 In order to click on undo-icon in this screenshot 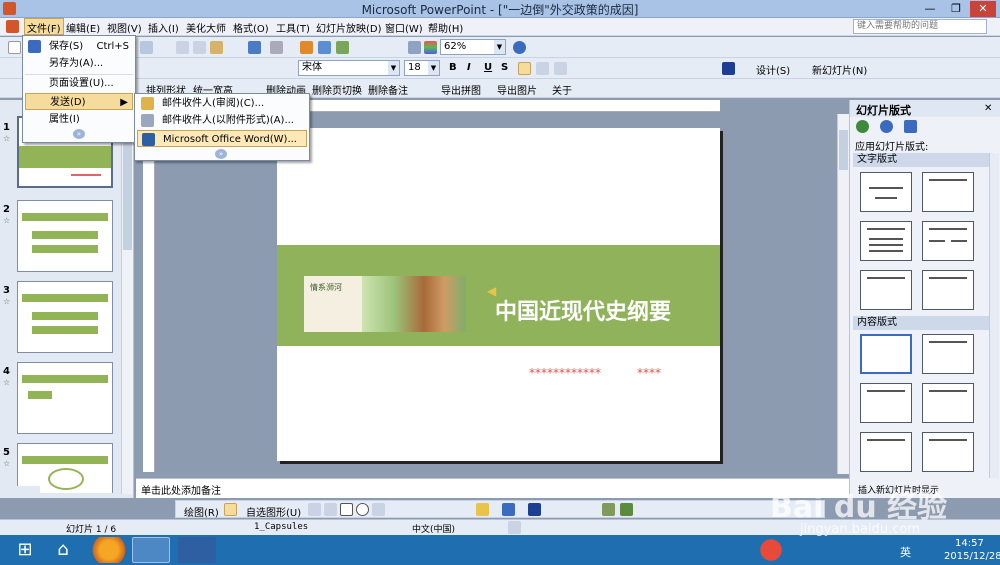, I will do `click(254, 47)`.